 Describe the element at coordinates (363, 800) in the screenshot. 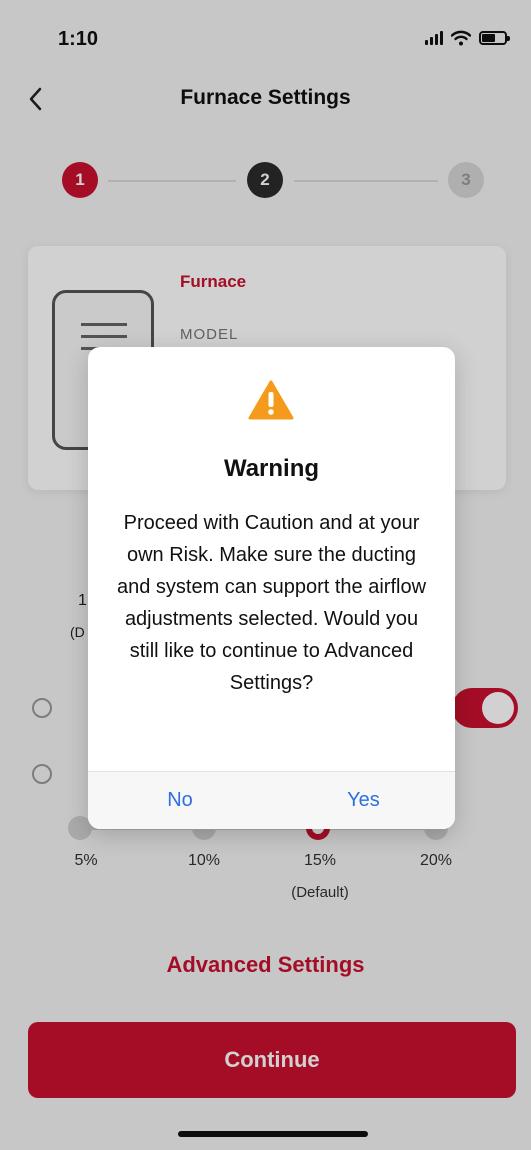

I see `dialog-yes-button: Yes` at that location.